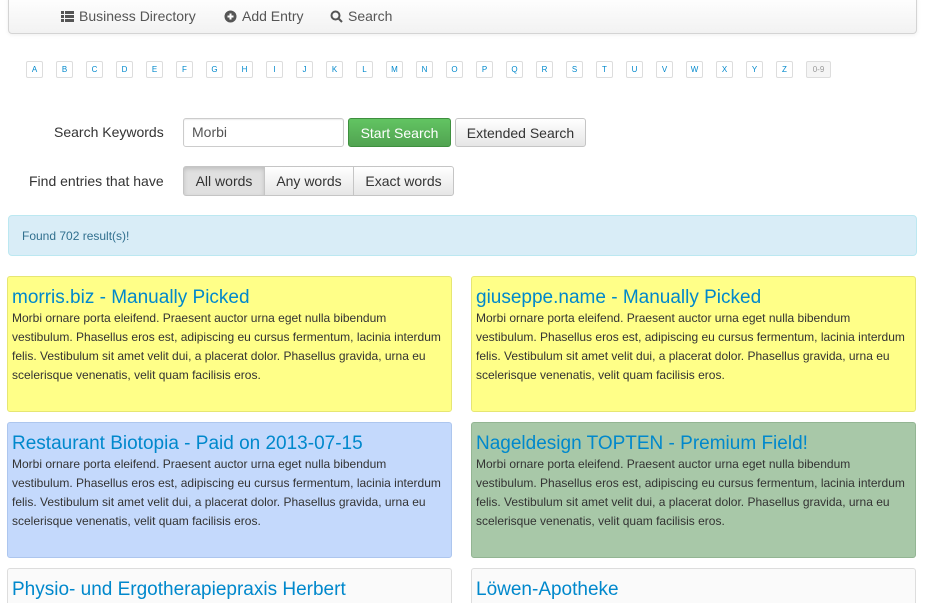 Image resolution: width=925 pixels, height=603 pixels. I want to click on listing-card: Physio- und Ergotherapiepraxis Herbert, so click(229, 585).